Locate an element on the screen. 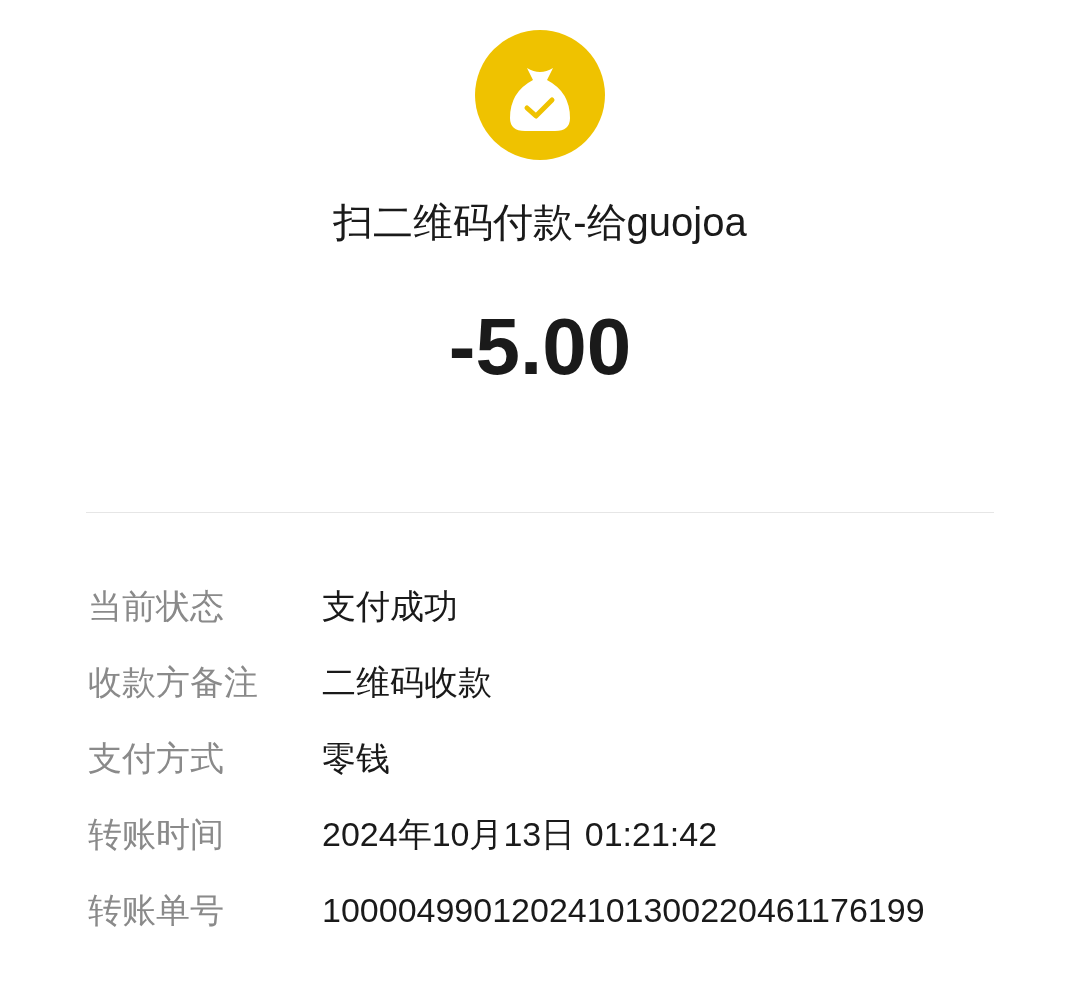  detail-value: 支付成功 is located at coordinates (390, 606).